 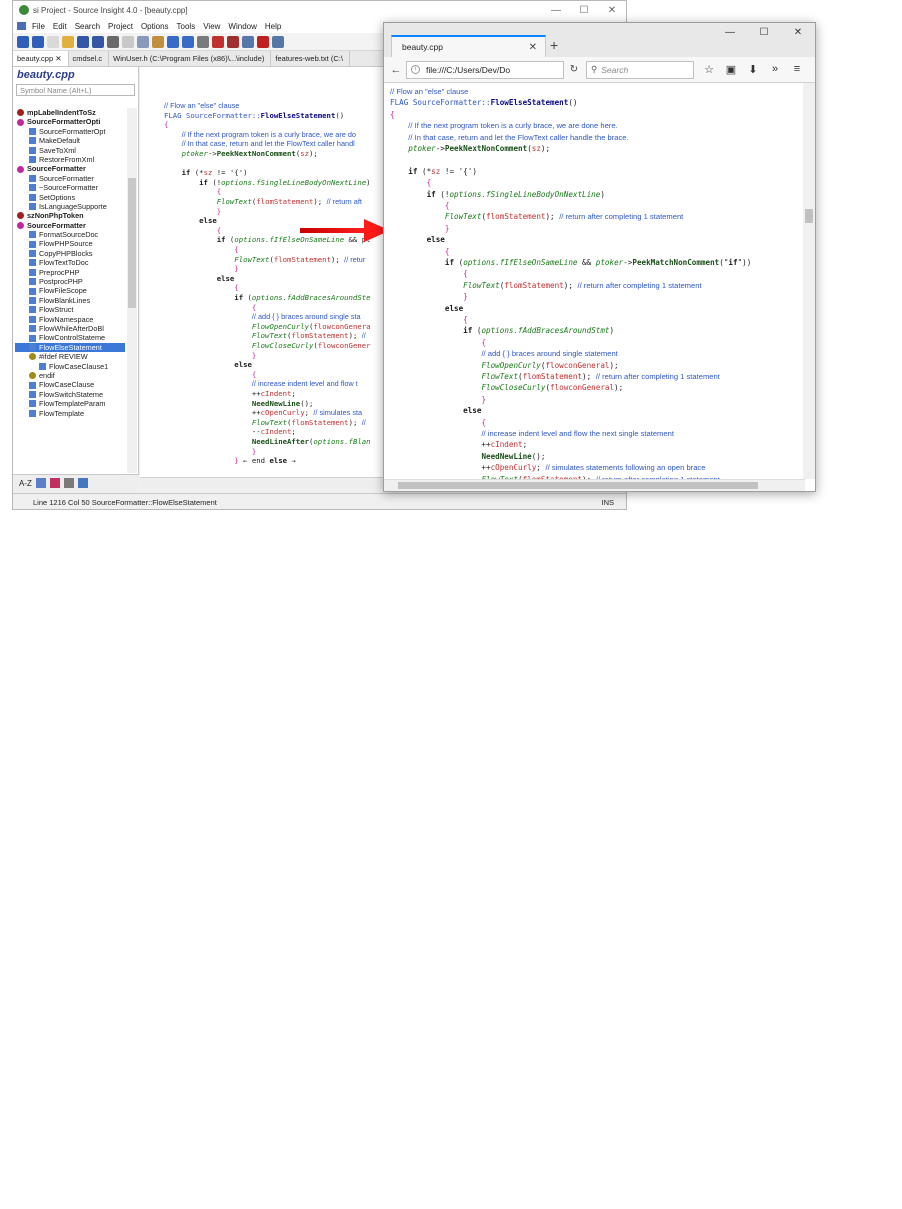 I want to click on menu-project: Project, so click(x=120, y=26).